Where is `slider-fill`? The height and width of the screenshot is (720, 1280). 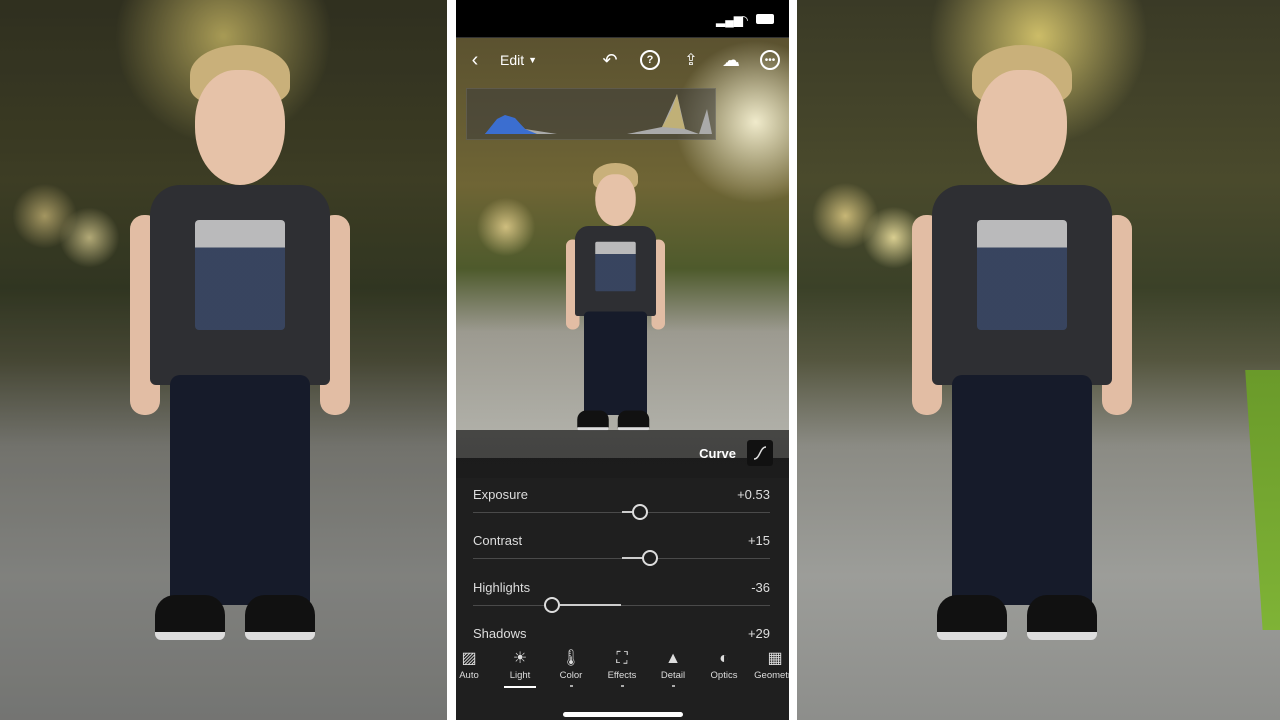 slider-fill is located at coordinates (587, 605).